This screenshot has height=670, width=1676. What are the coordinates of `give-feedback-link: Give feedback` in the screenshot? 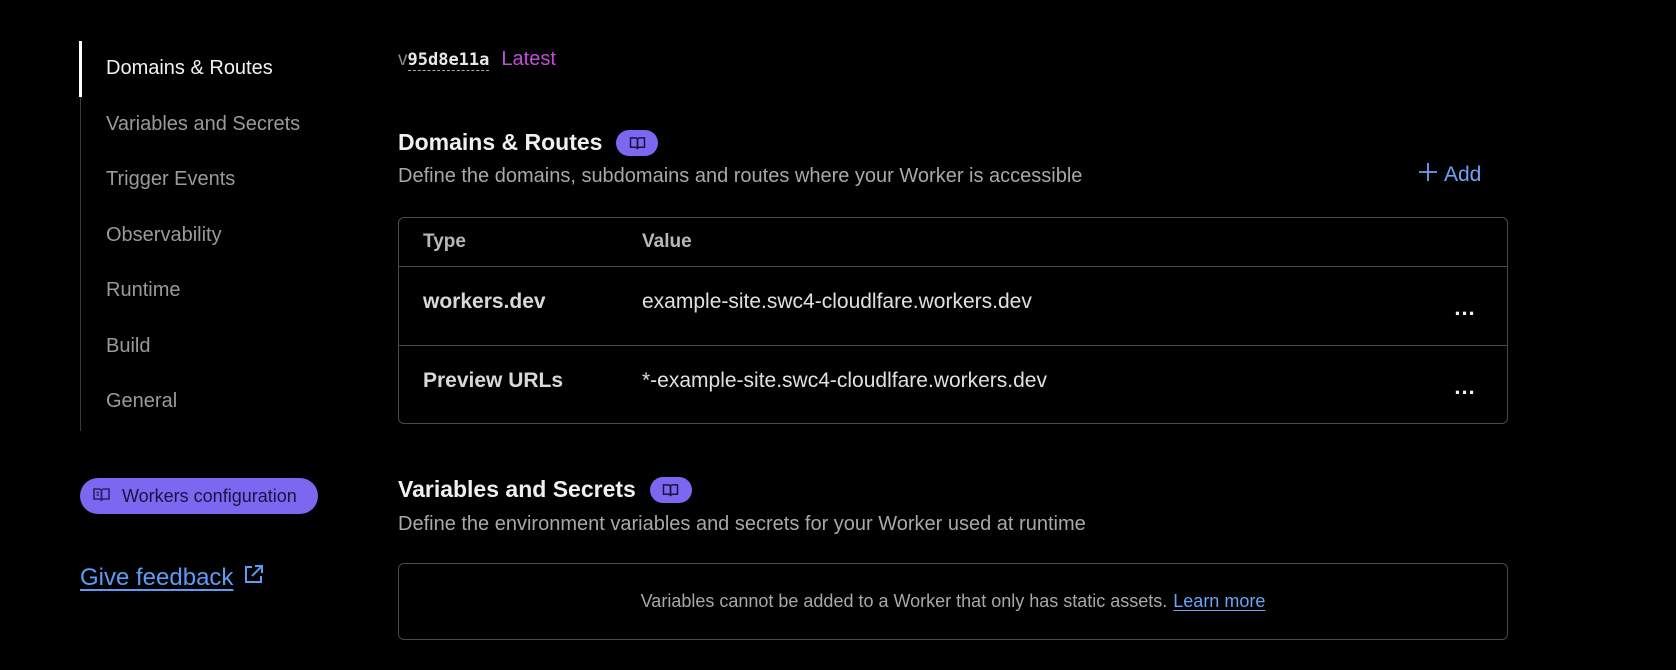 It's located at (172, 578).